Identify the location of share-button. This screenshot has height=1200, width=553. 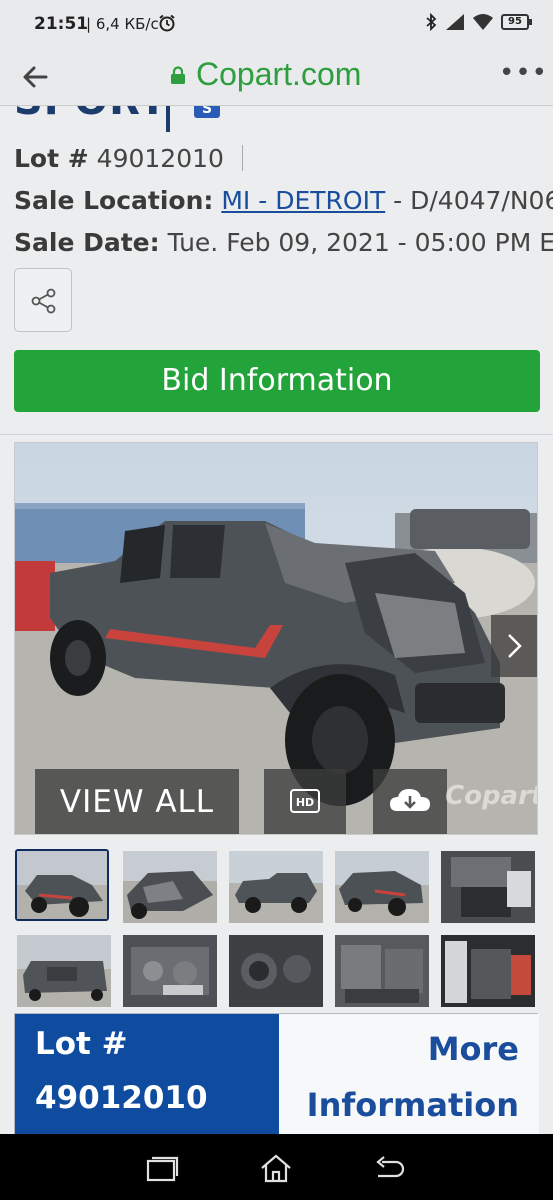
(43, 300).